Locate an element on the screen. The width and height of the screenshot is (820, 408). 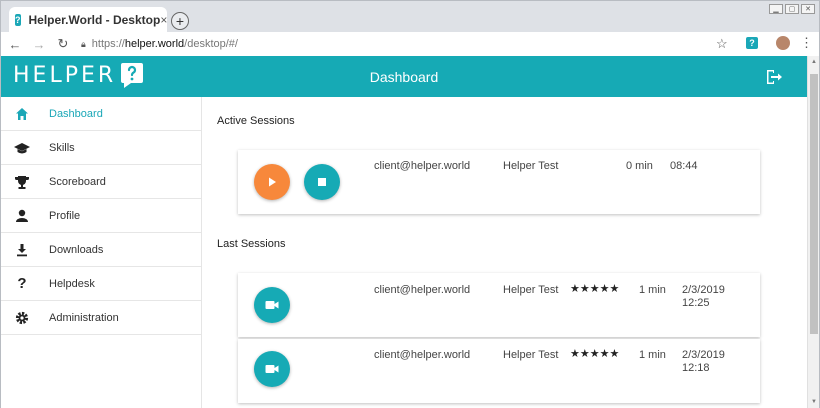
menu-dots-icon: ⋮ is located at coordinates (806, 43).